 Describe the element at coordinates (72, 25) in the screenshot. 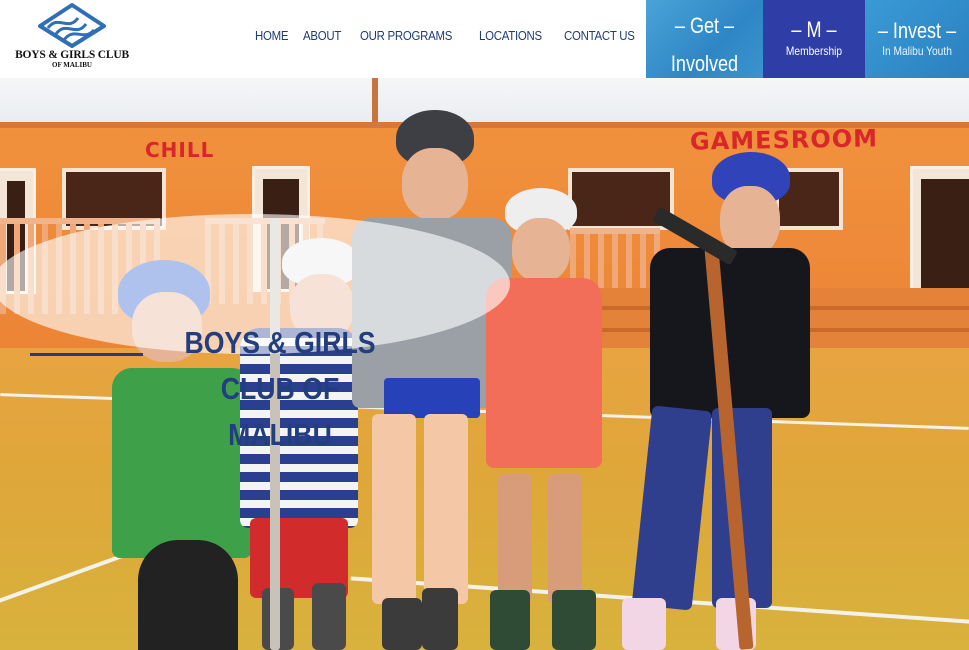

I see `club-logo-icon` at that location.